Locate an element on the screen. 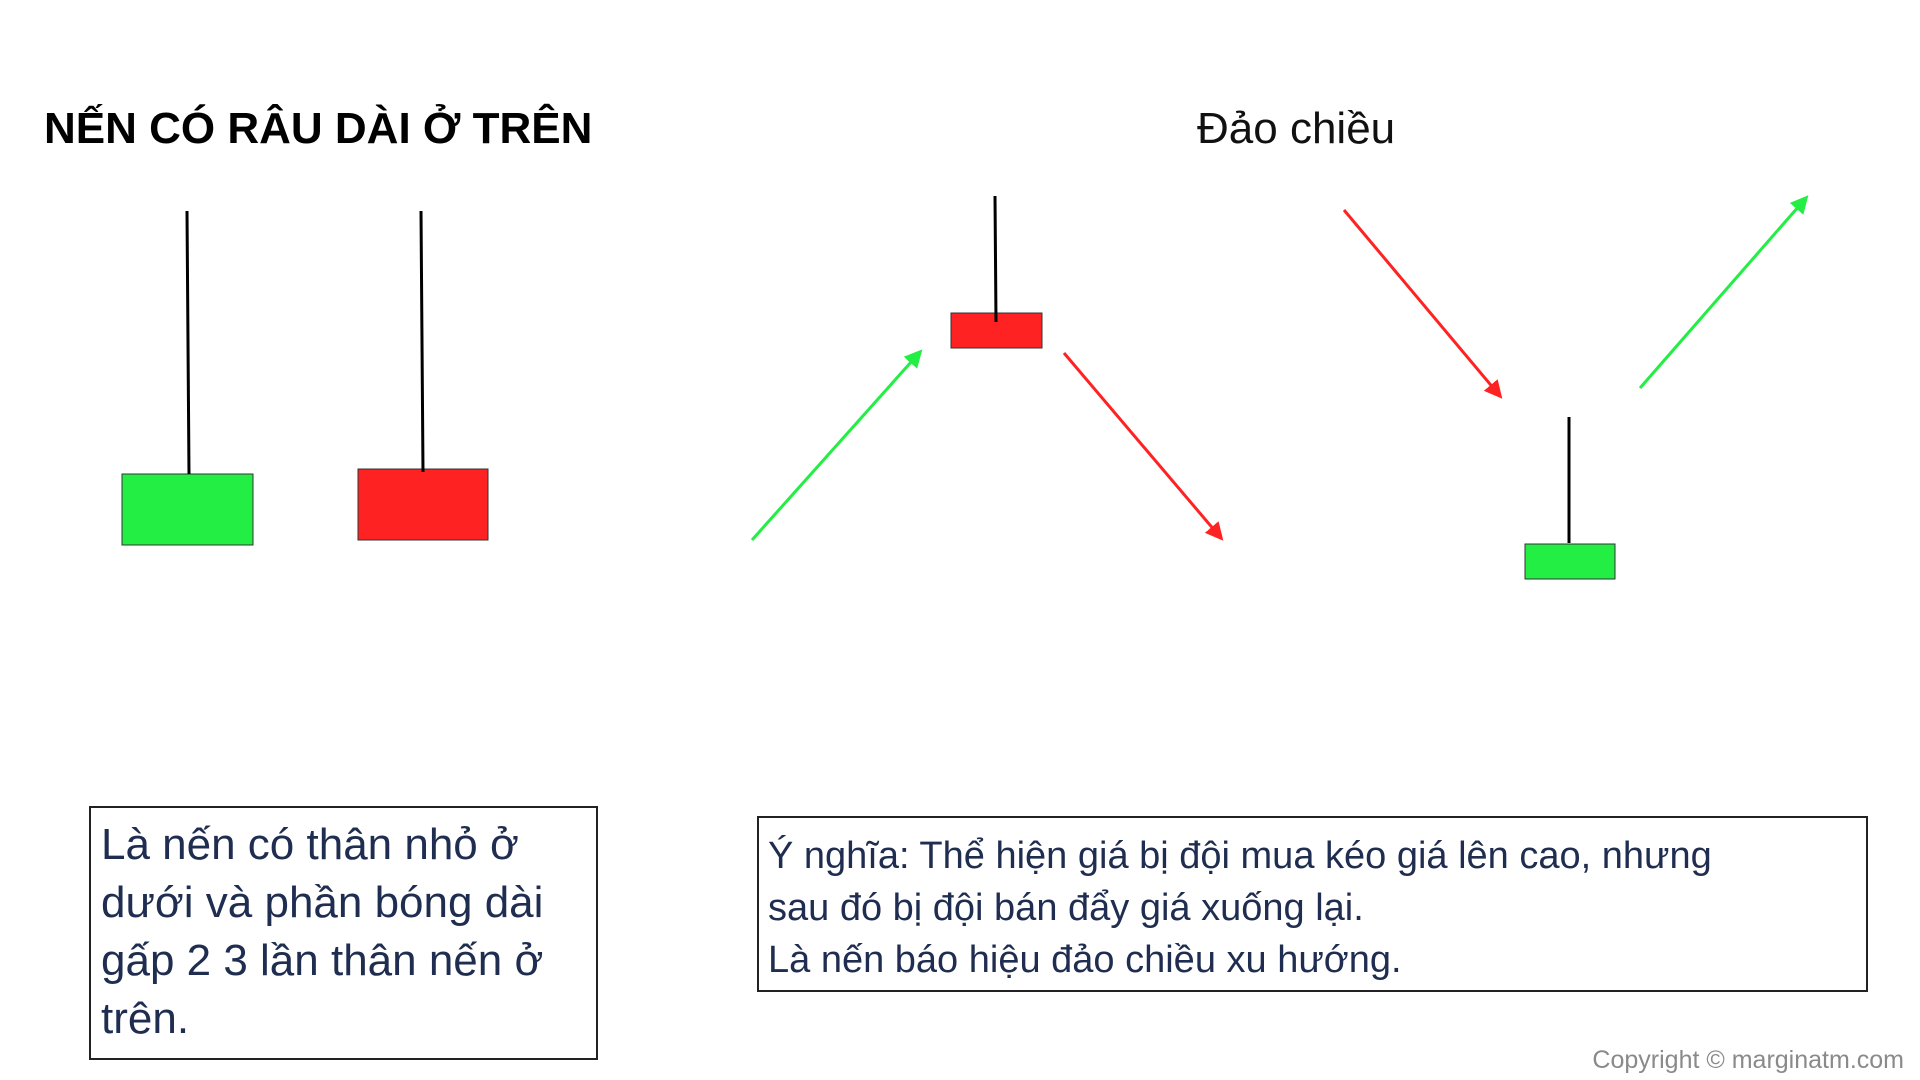 The width and height of the screenshot is (1920, 1080). example-green-candle-body is located at coordinates (187, 509).